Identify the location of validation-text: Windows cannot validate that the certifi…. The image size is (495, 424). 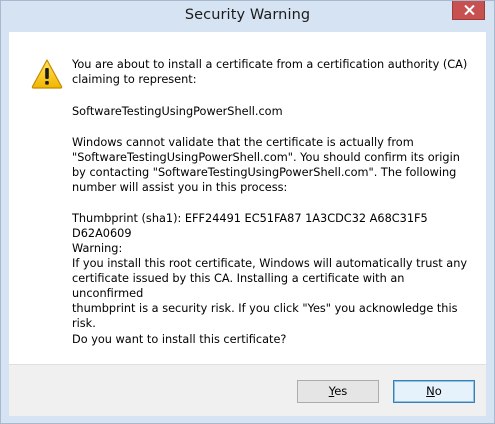
(266, 165).